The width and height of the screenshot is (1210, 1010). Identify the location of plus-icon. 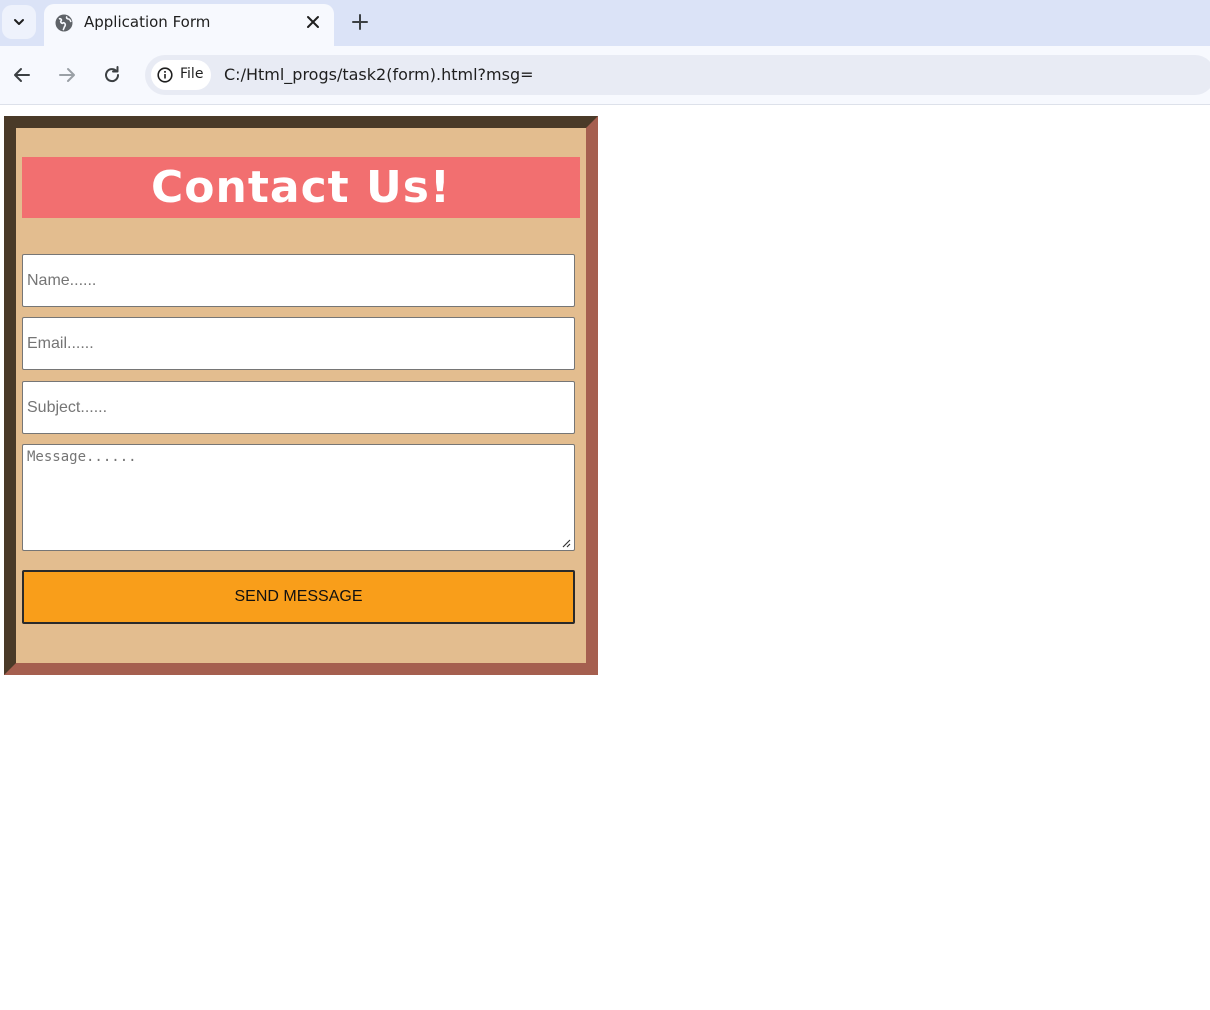
(360, 22).